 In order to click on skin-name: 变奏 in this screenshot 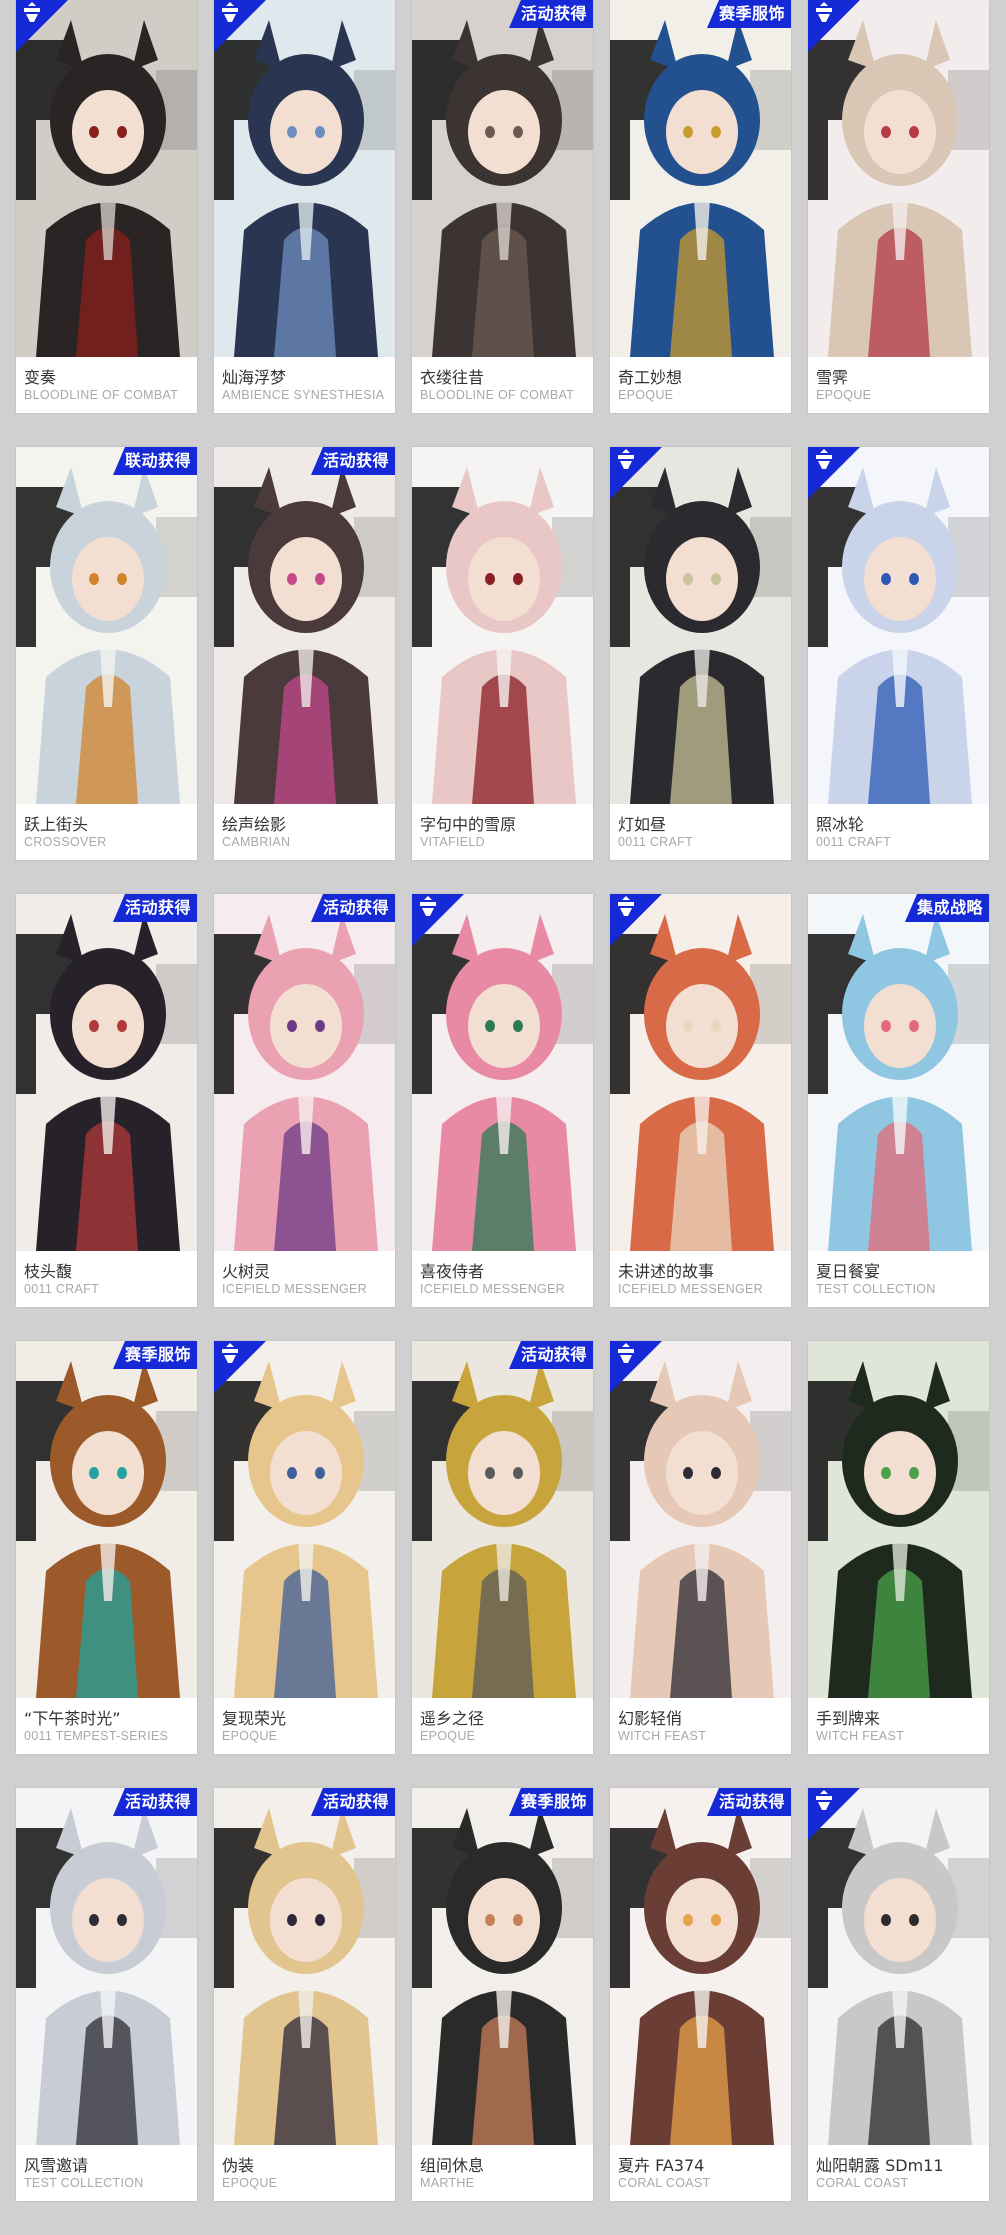, I will do `click(40, 377)`.